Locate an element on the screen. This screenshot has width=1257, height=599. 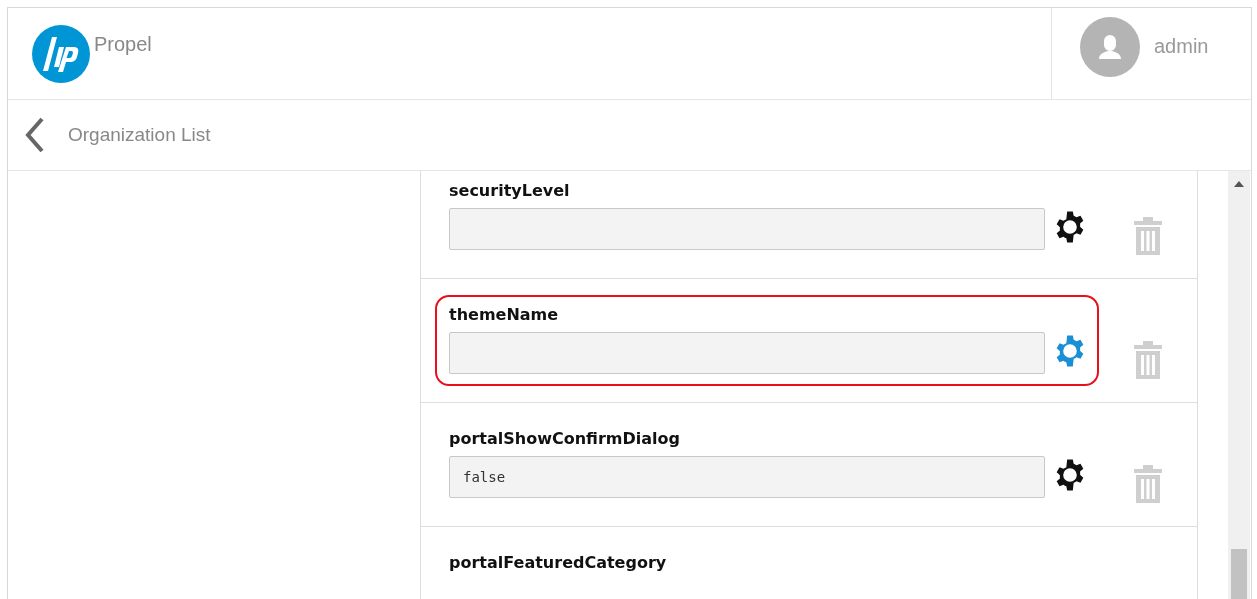
avatar-icon is located at coordinates (1110, 46).